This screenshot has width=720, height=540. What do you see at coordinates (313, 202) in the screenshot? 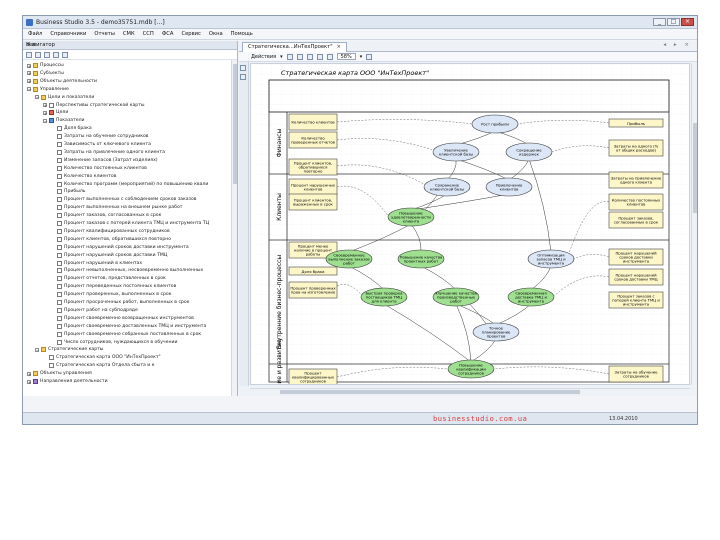
I see `indicator-box: Процент клиентов, выраженных в срок` at bounding box center [313, 202].